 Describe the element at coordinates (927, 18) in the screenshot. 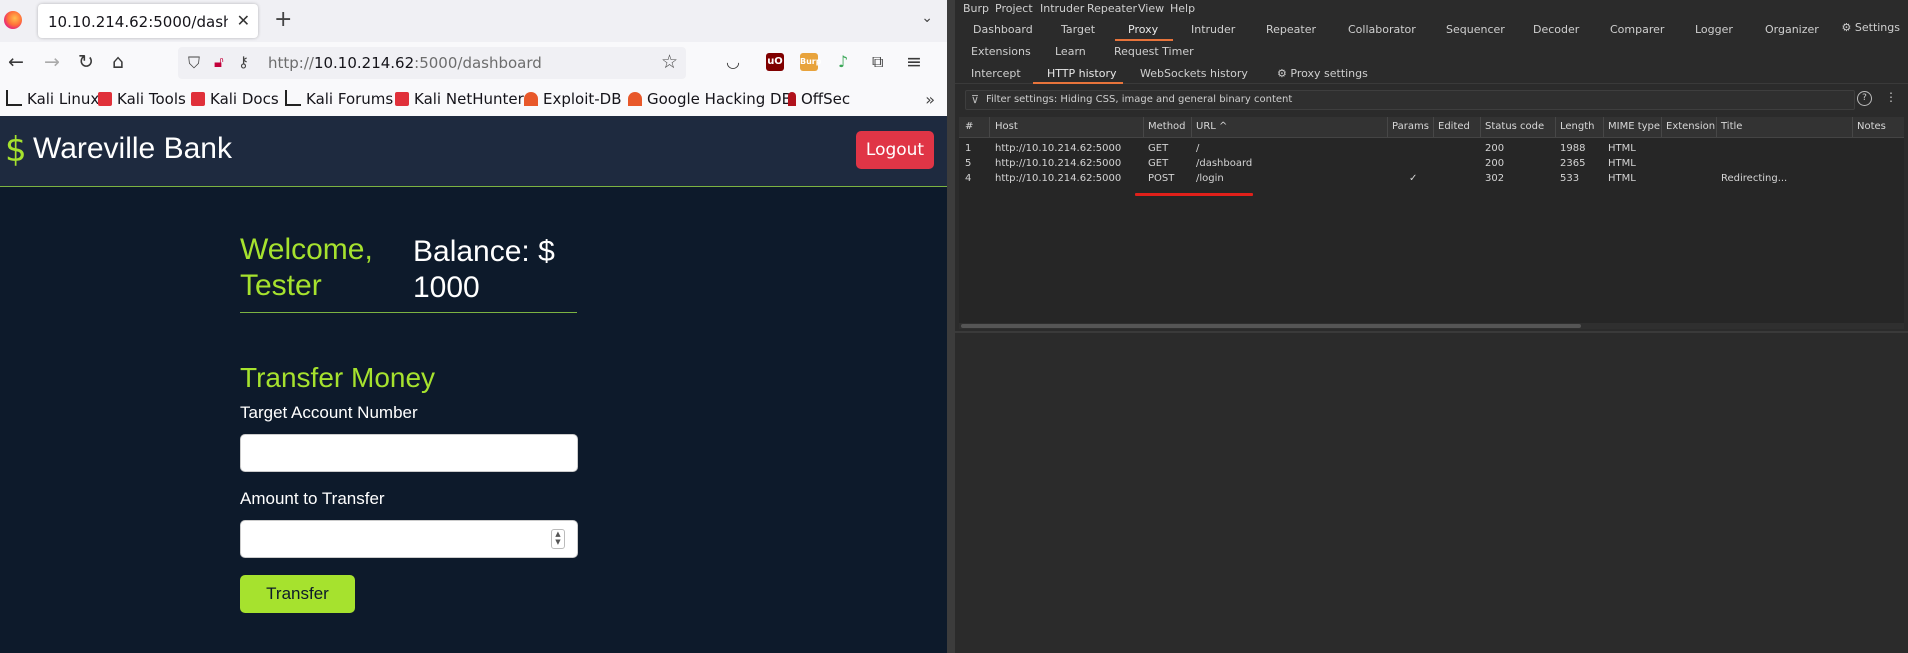

I see `chevron-down-icon: ⌄` at that location.